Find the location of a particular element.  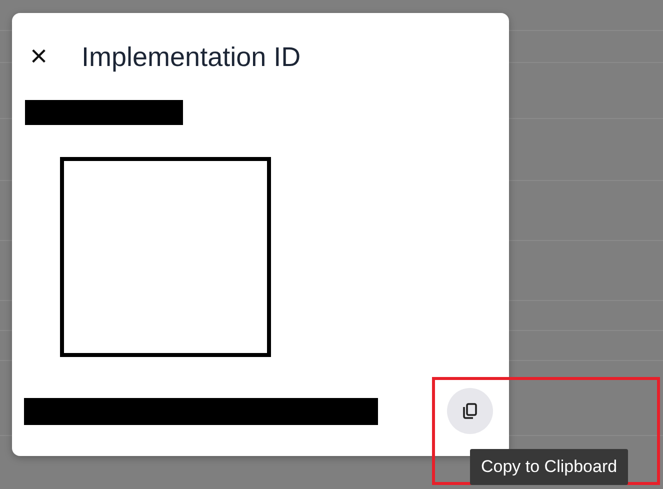

close-button: × is located at coordinates (39, 57).